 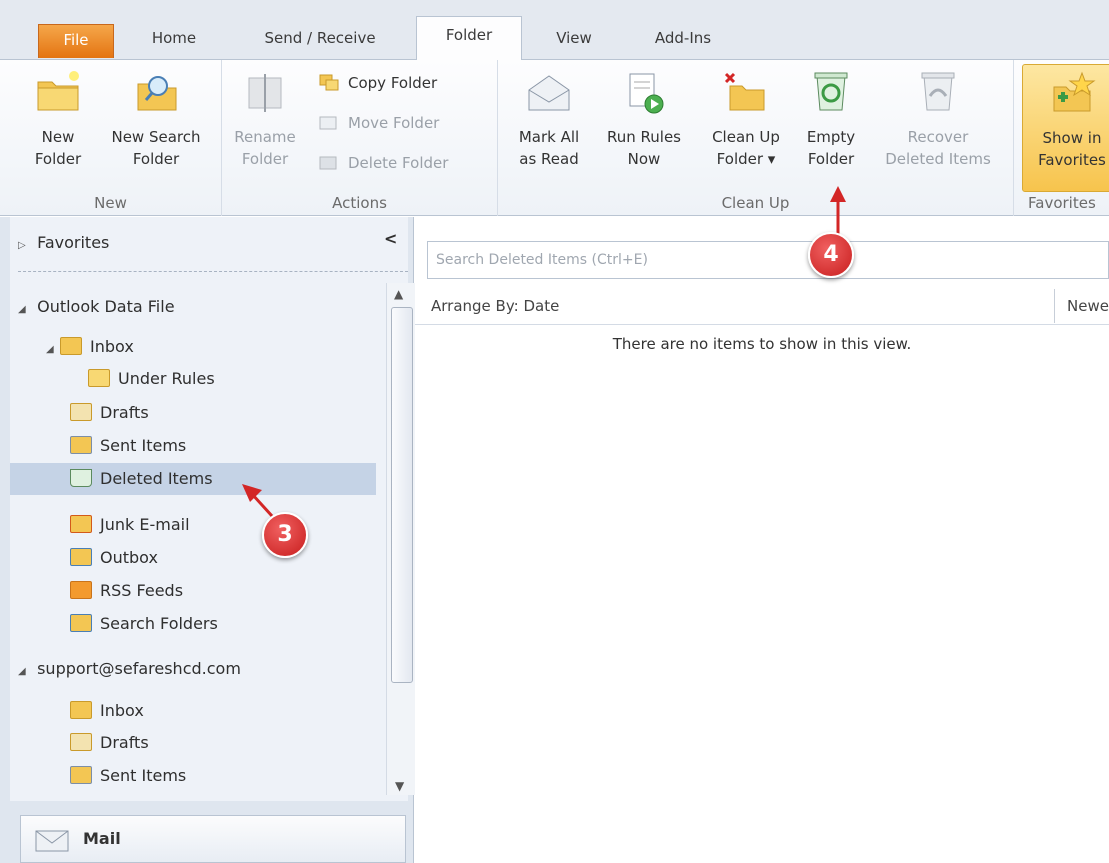 What do you see at coordinates (58, 137) in the screenshot?
I see `new-folder-label-1: New` at bounding box center [58, 137].